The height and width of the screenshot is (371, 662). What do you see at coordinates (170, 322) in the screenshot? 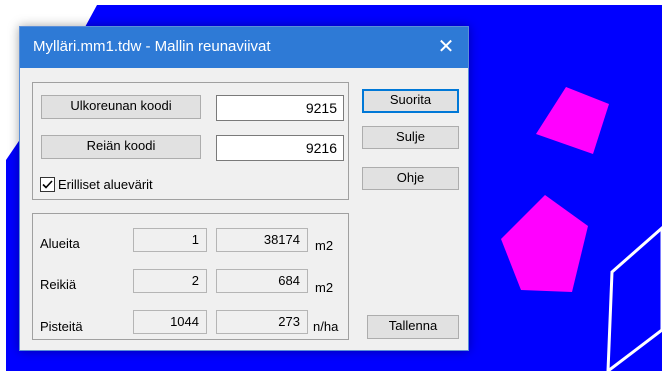
I see `points-count: 1044` at bounding box center [170, 322].